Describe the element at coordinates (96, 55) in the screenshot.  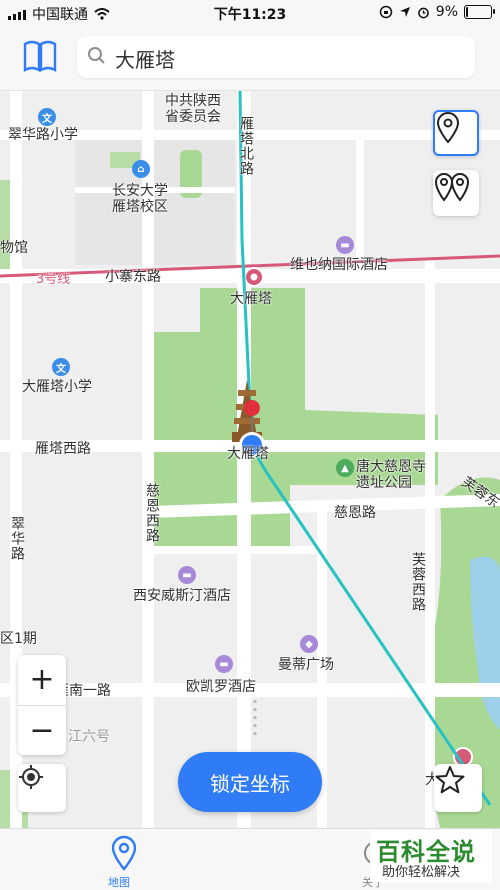
I see `search-icon` at that location.